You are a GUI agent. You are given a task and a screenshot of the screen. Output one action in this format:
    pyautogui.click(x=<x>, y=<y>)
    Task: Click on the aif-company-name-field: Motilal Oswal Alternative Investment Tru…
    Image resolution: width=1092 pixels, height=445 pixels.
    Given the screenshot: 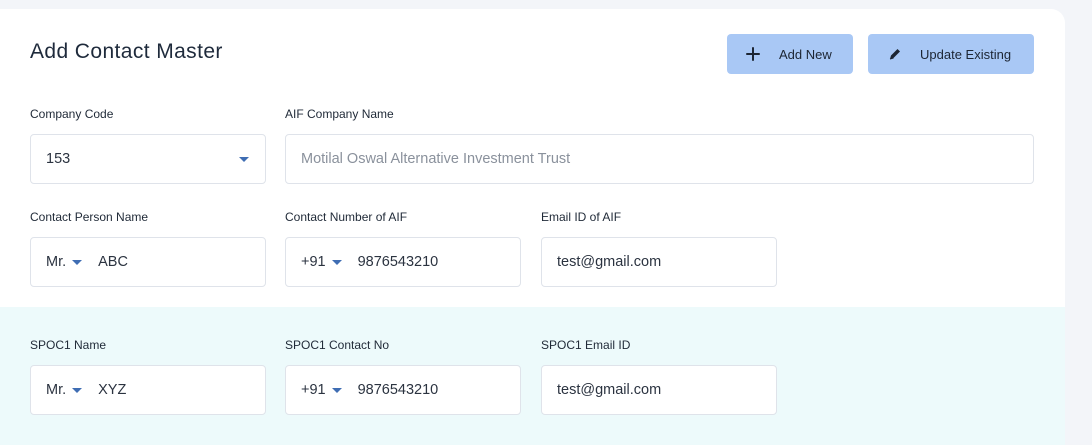 What is the action you would take?
    pyautogui.click(x=659, y=159)
    